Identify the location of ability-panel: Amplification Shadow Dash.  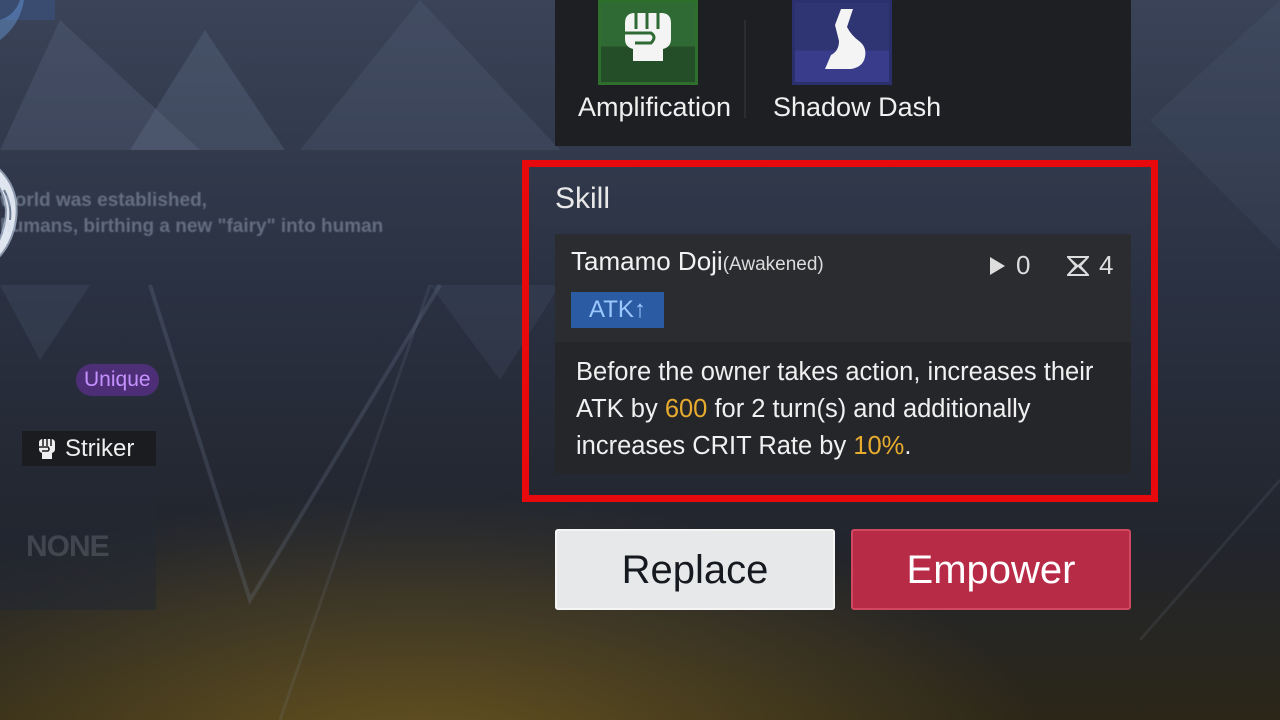
(843, 73).